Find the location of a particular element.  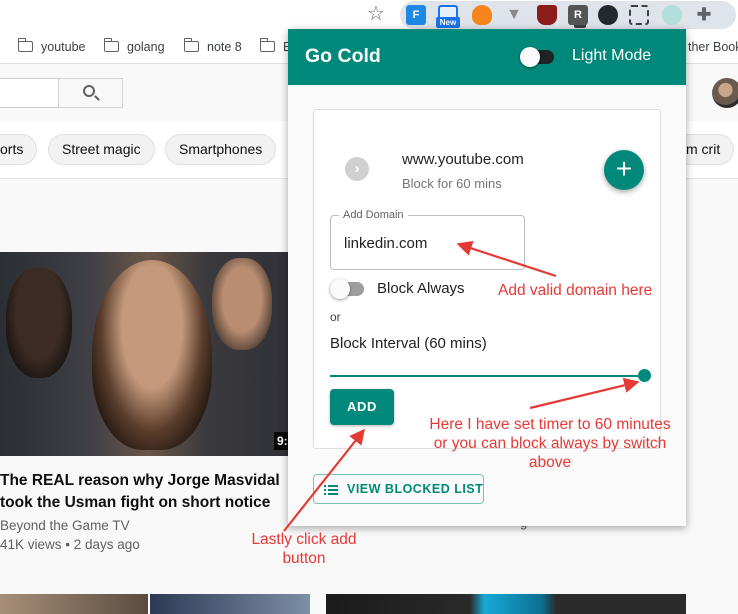

bookmark-partial is located at coordinates (1, 47).